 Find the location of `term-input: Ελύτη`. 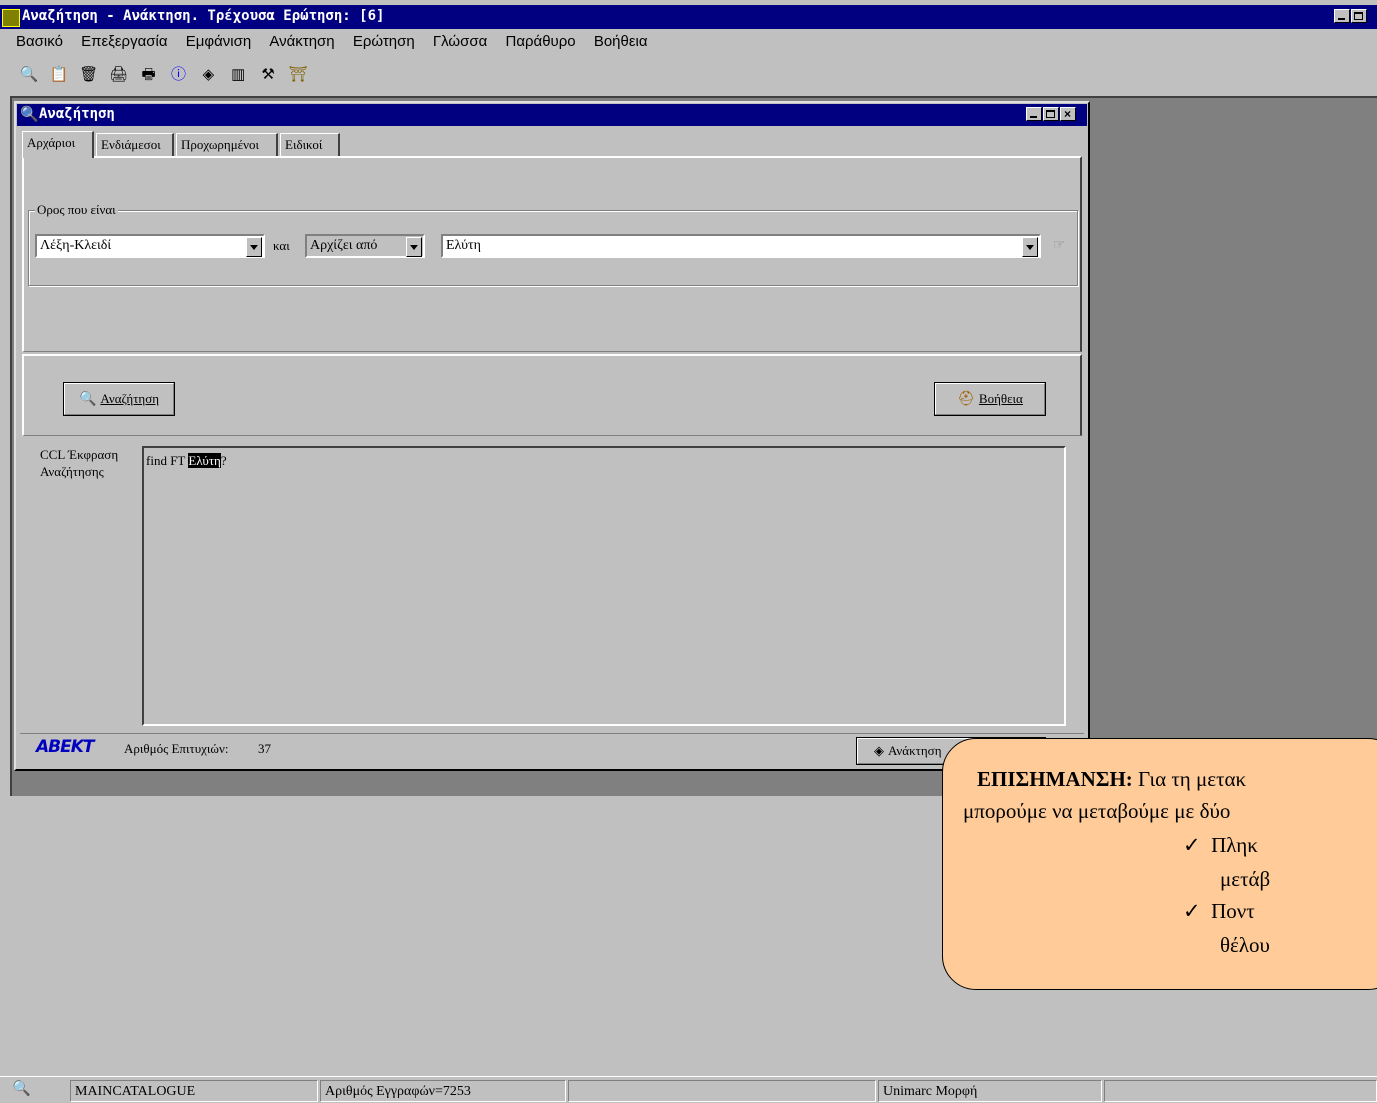

term-input: Ελύτη is located at coordinates (741, 246).